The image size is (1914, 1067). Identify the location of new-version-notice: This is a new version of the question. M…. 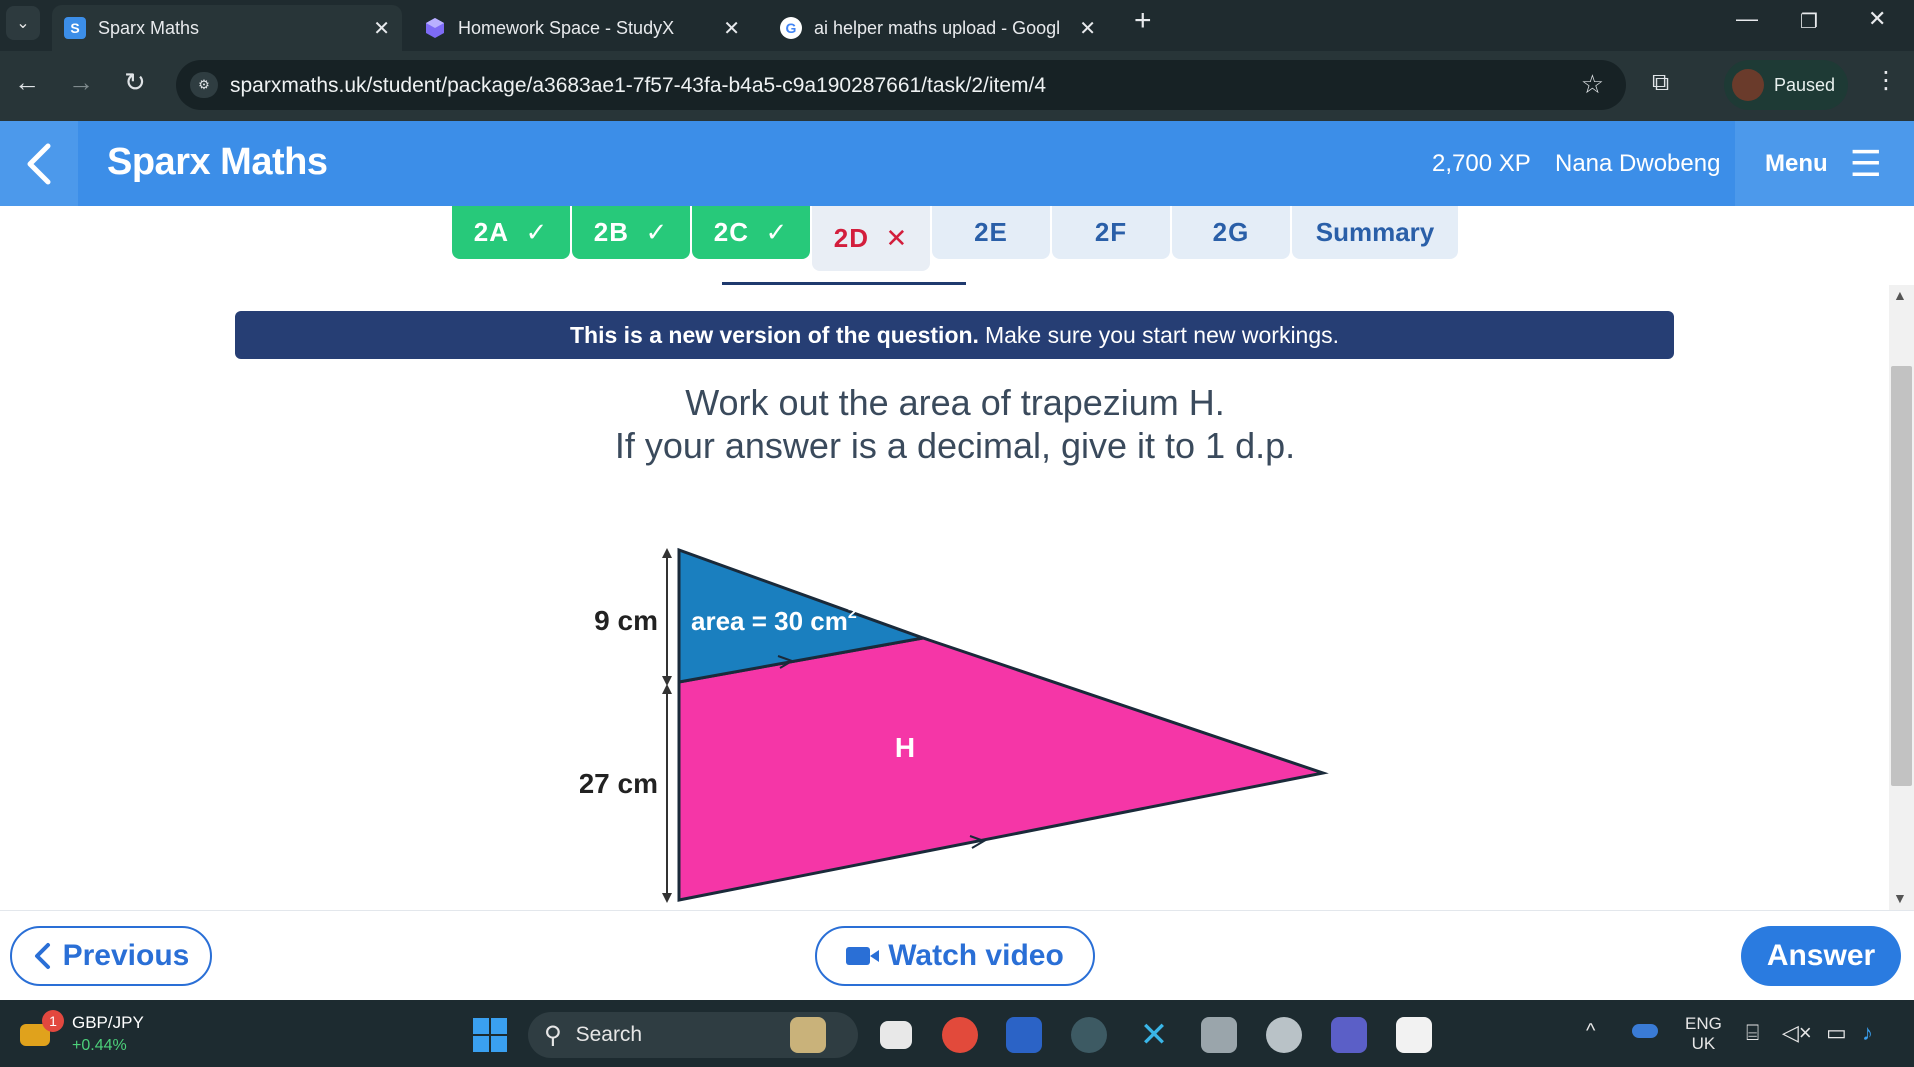
(954, 335).